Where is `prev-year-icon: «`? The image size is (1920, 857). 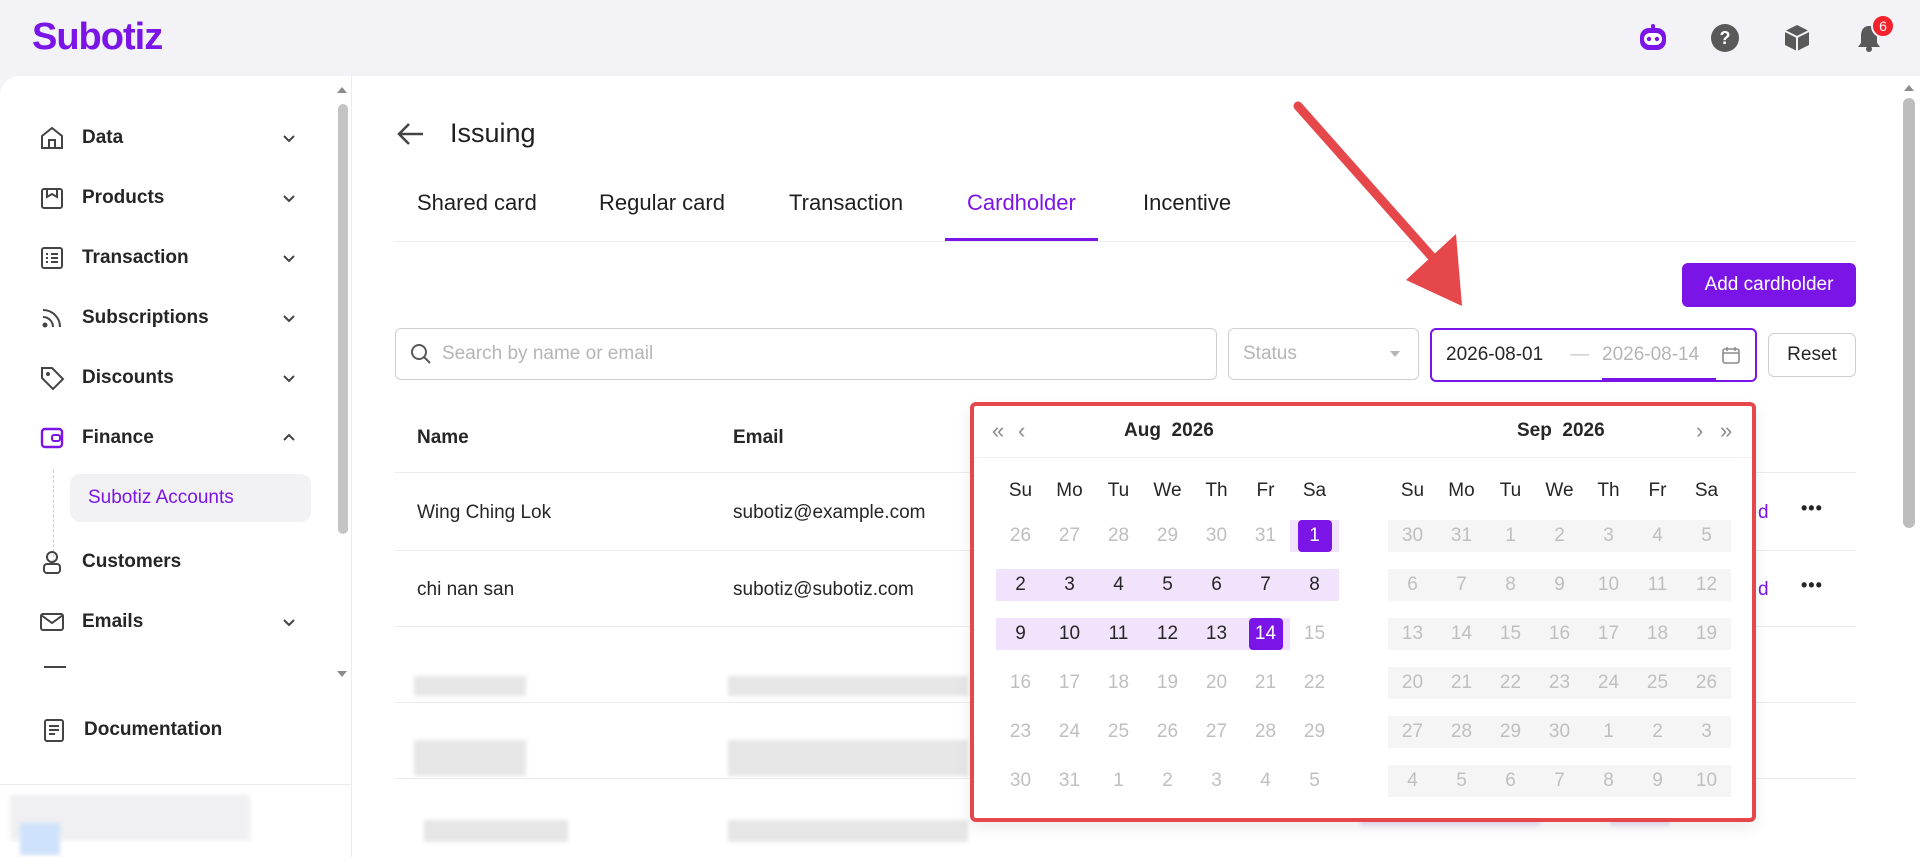
prev-year-icon: « is located at coordinates (998, 431).